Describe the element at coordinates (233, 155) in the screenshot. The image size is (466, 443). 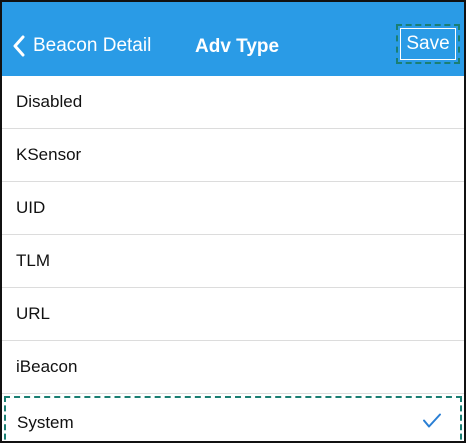
I see `list-item-ksensor: KSensor` at that location.